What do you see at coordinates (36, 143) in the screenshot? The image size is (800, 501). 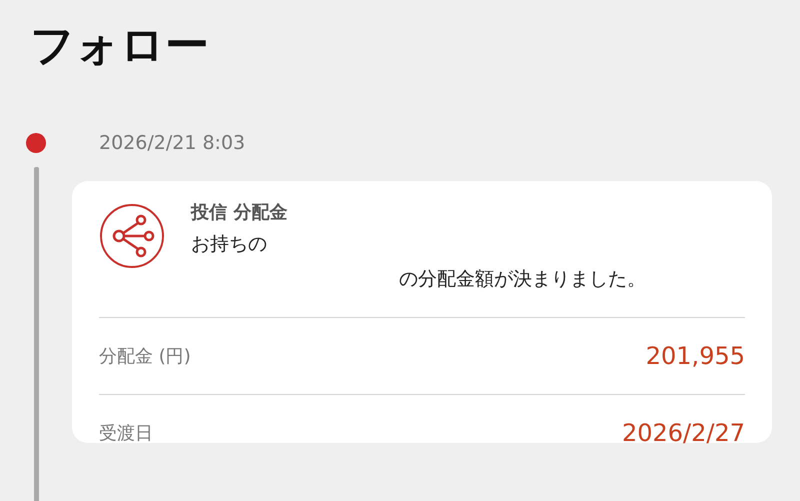 I see `timeline-dot` at bounding box center [36, 143].